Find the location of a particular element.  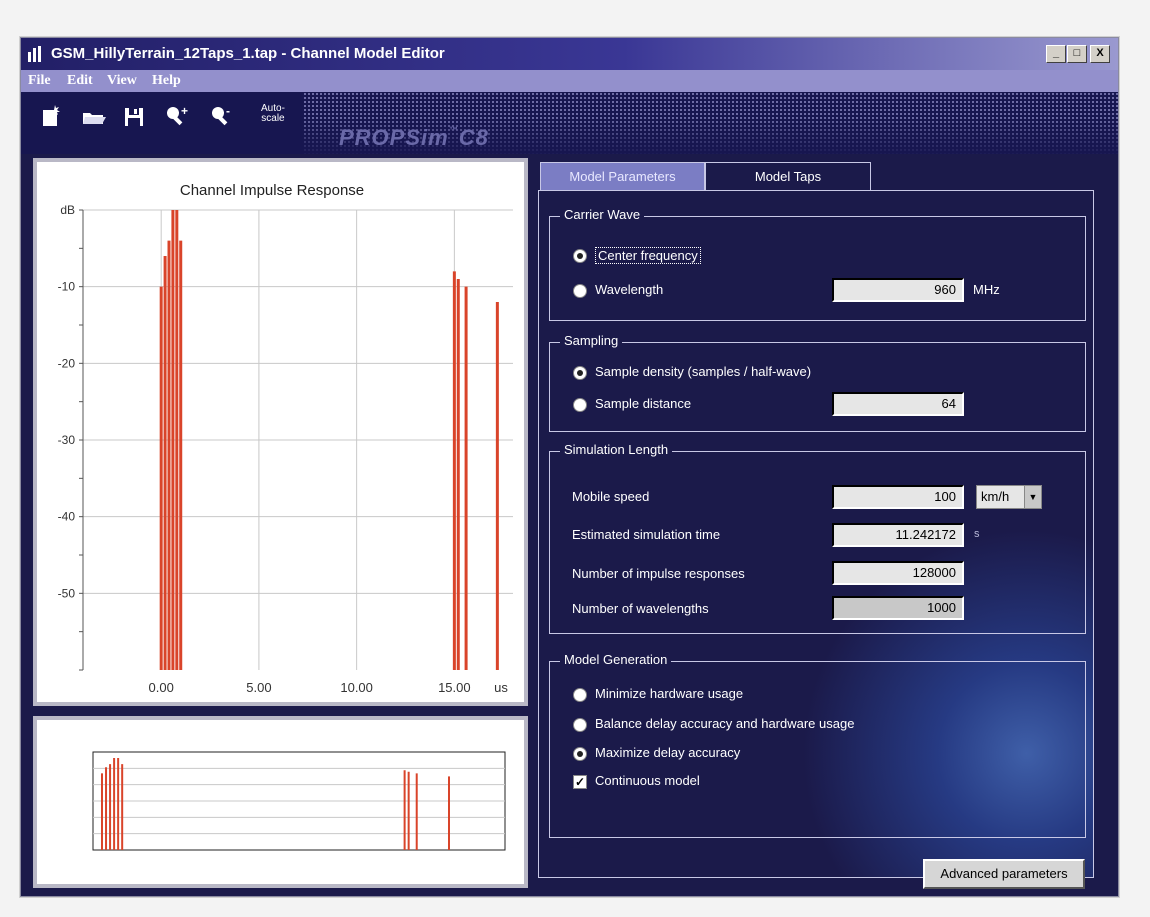

minimize-button: _ is located at coordinates (1056, 54).